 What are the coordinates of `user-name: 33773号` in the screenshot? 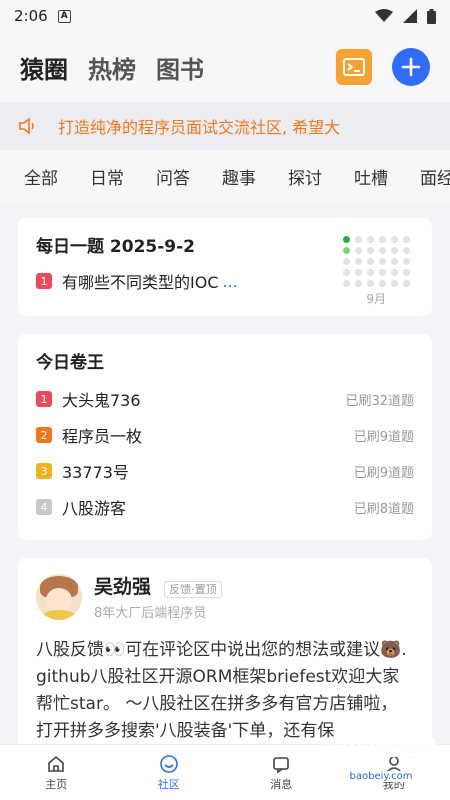 It's located at (95, 472).